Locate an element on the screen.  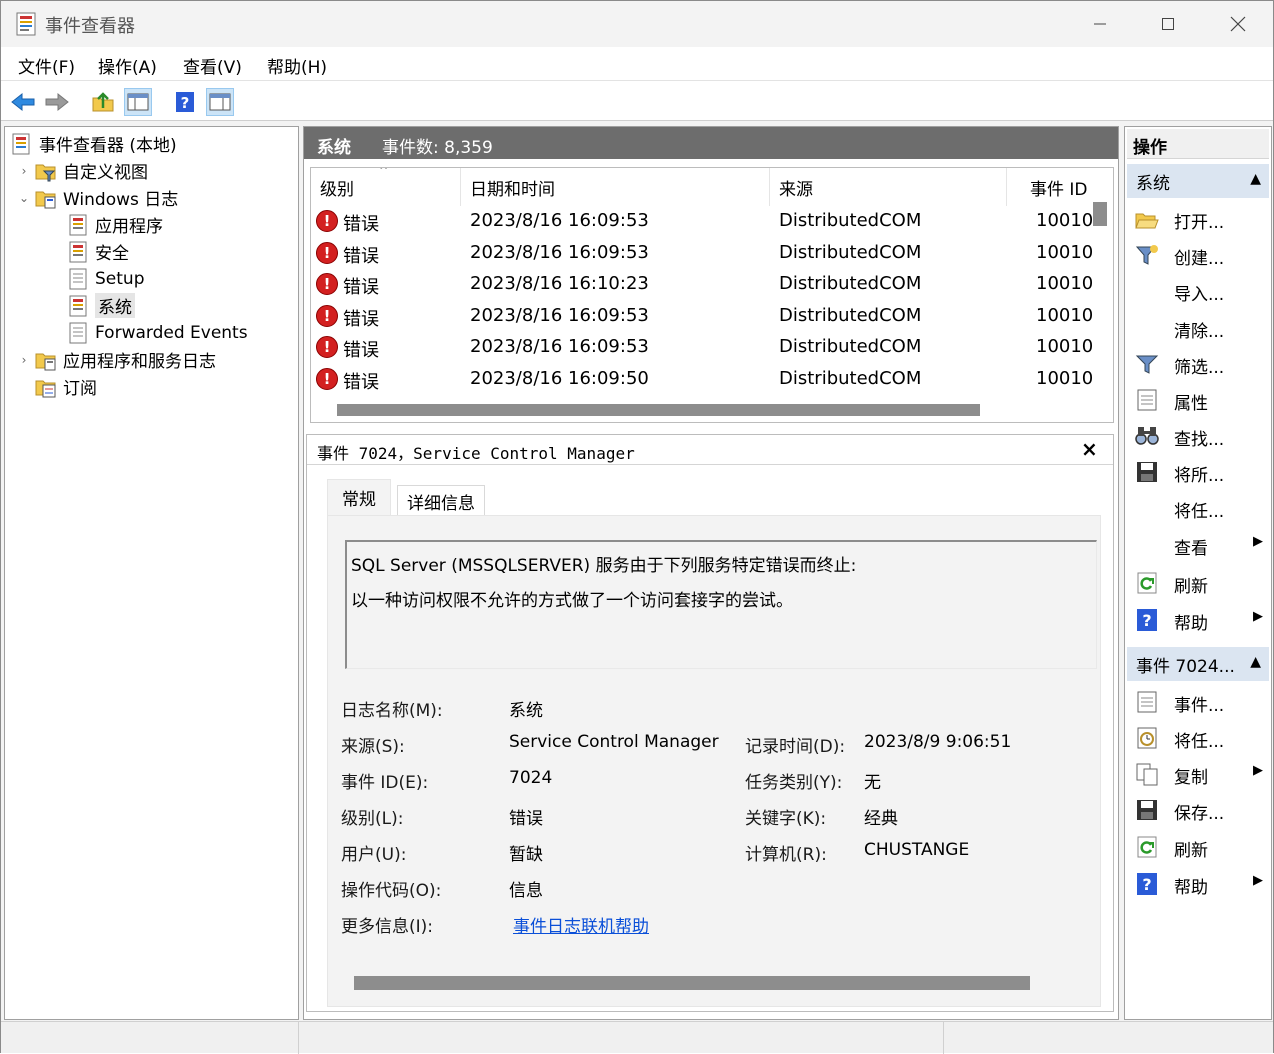
column-header-source: 来源 is located at coordinates (888, 187).